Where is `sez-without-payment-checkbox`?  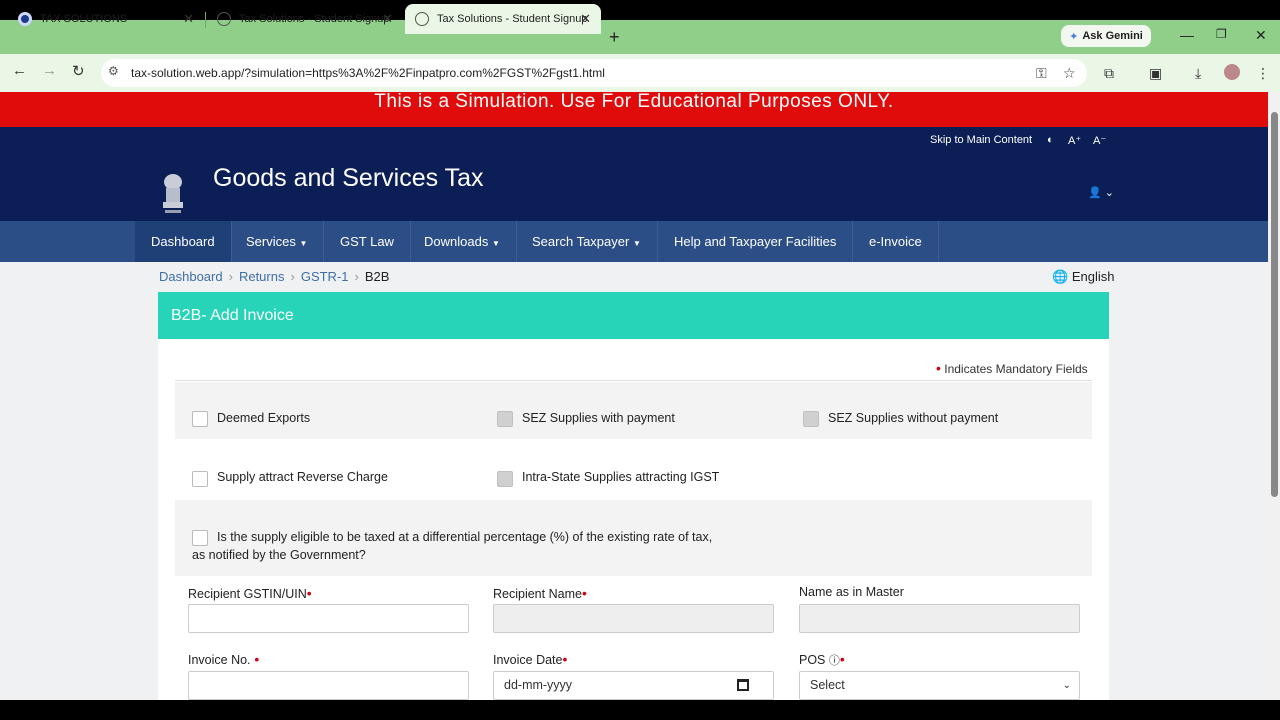 sez-without-payment-checkbox is located at coordinates (811, 419).